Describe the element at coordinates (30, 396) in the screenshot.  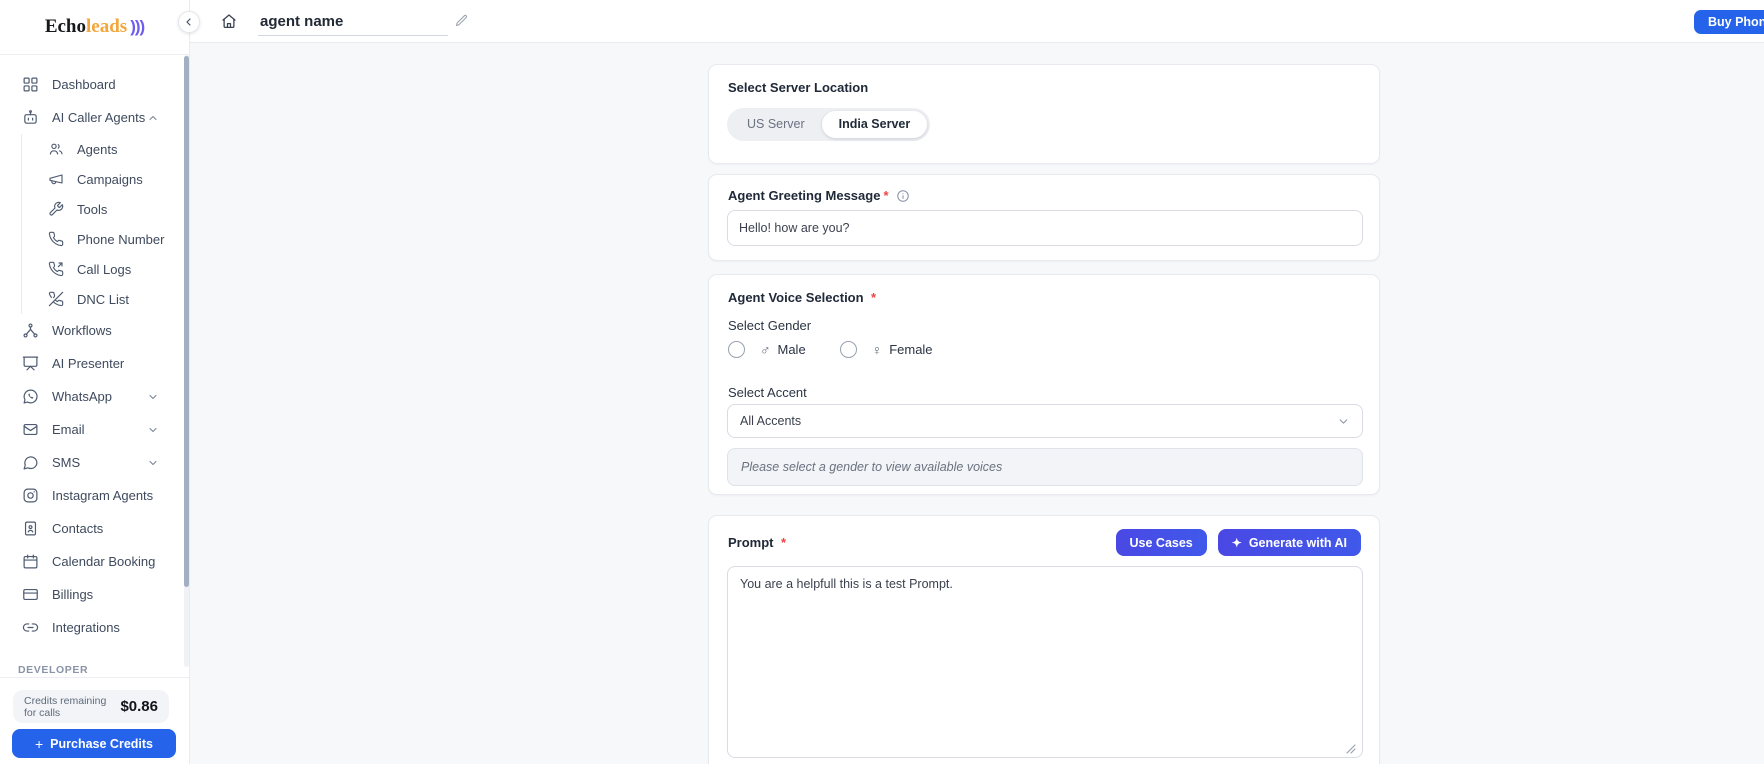
I see `whatsapp-icon` at that location.